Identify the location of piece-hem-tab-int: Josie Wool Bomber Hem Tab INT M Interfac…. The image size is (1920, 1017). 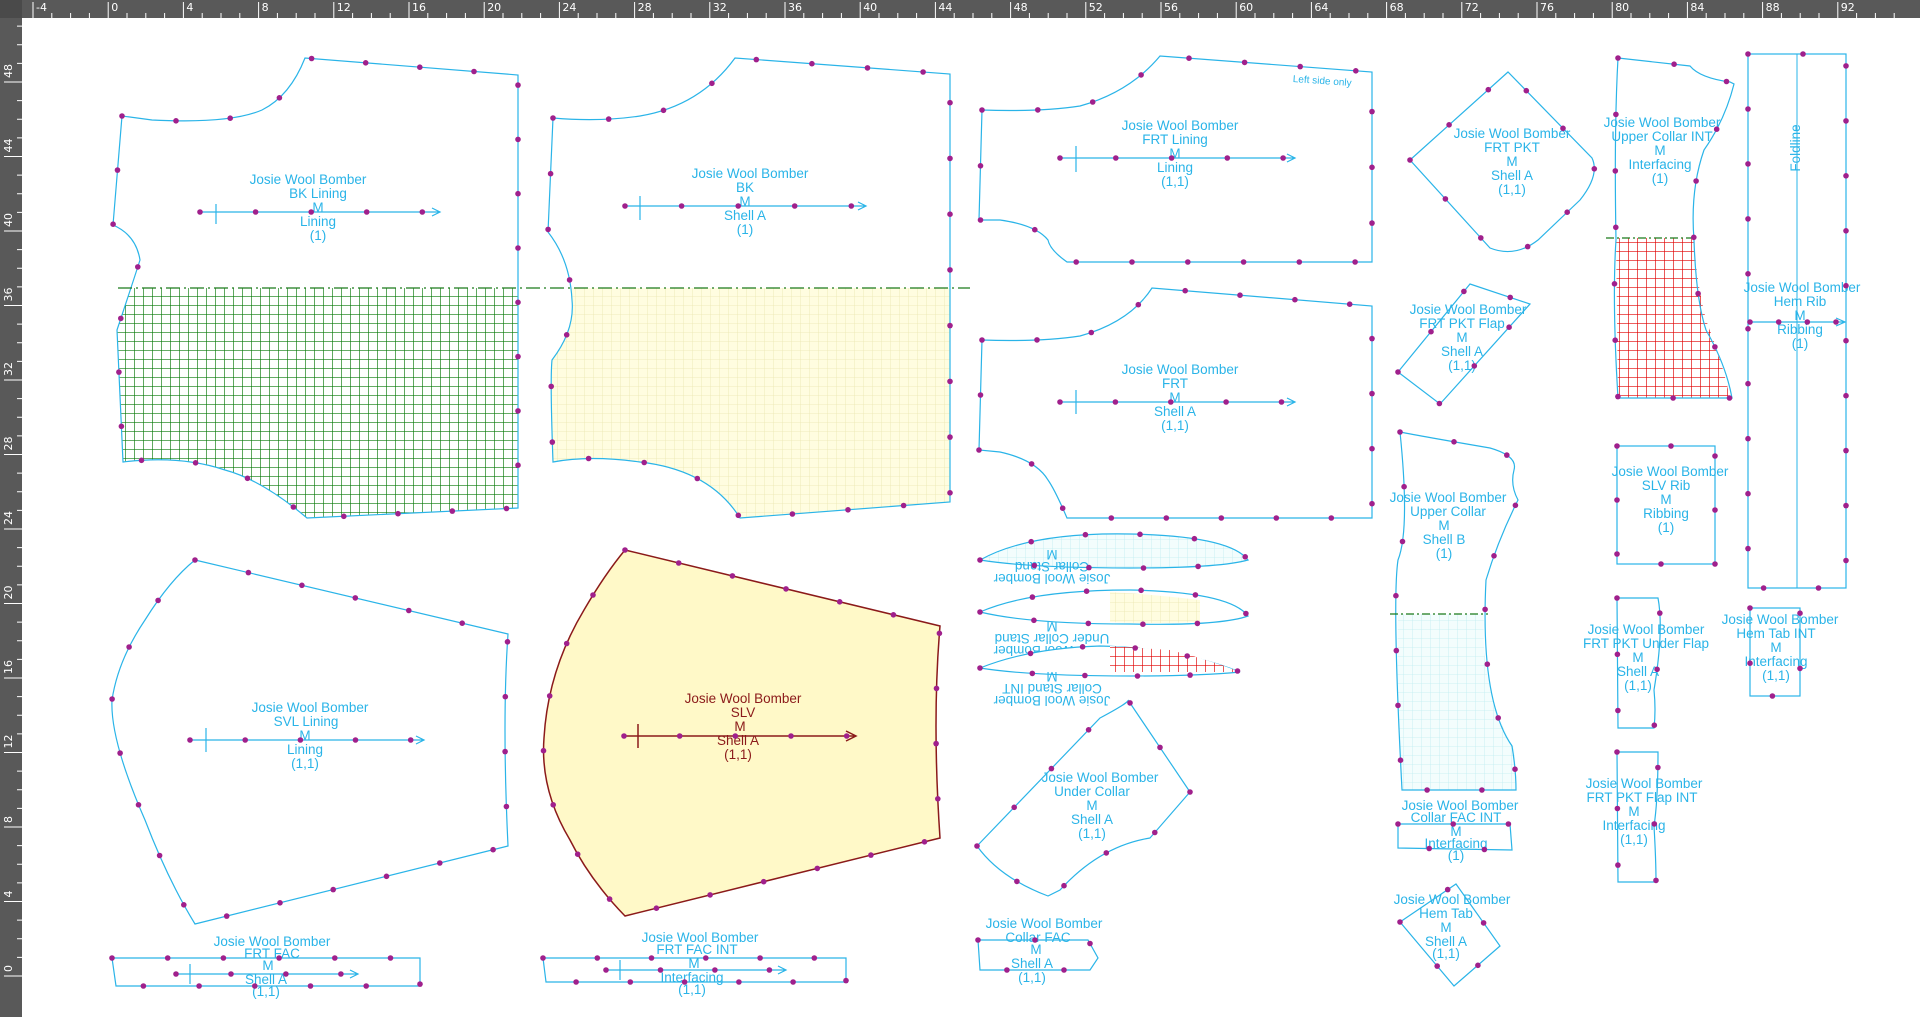
(1780, 652).